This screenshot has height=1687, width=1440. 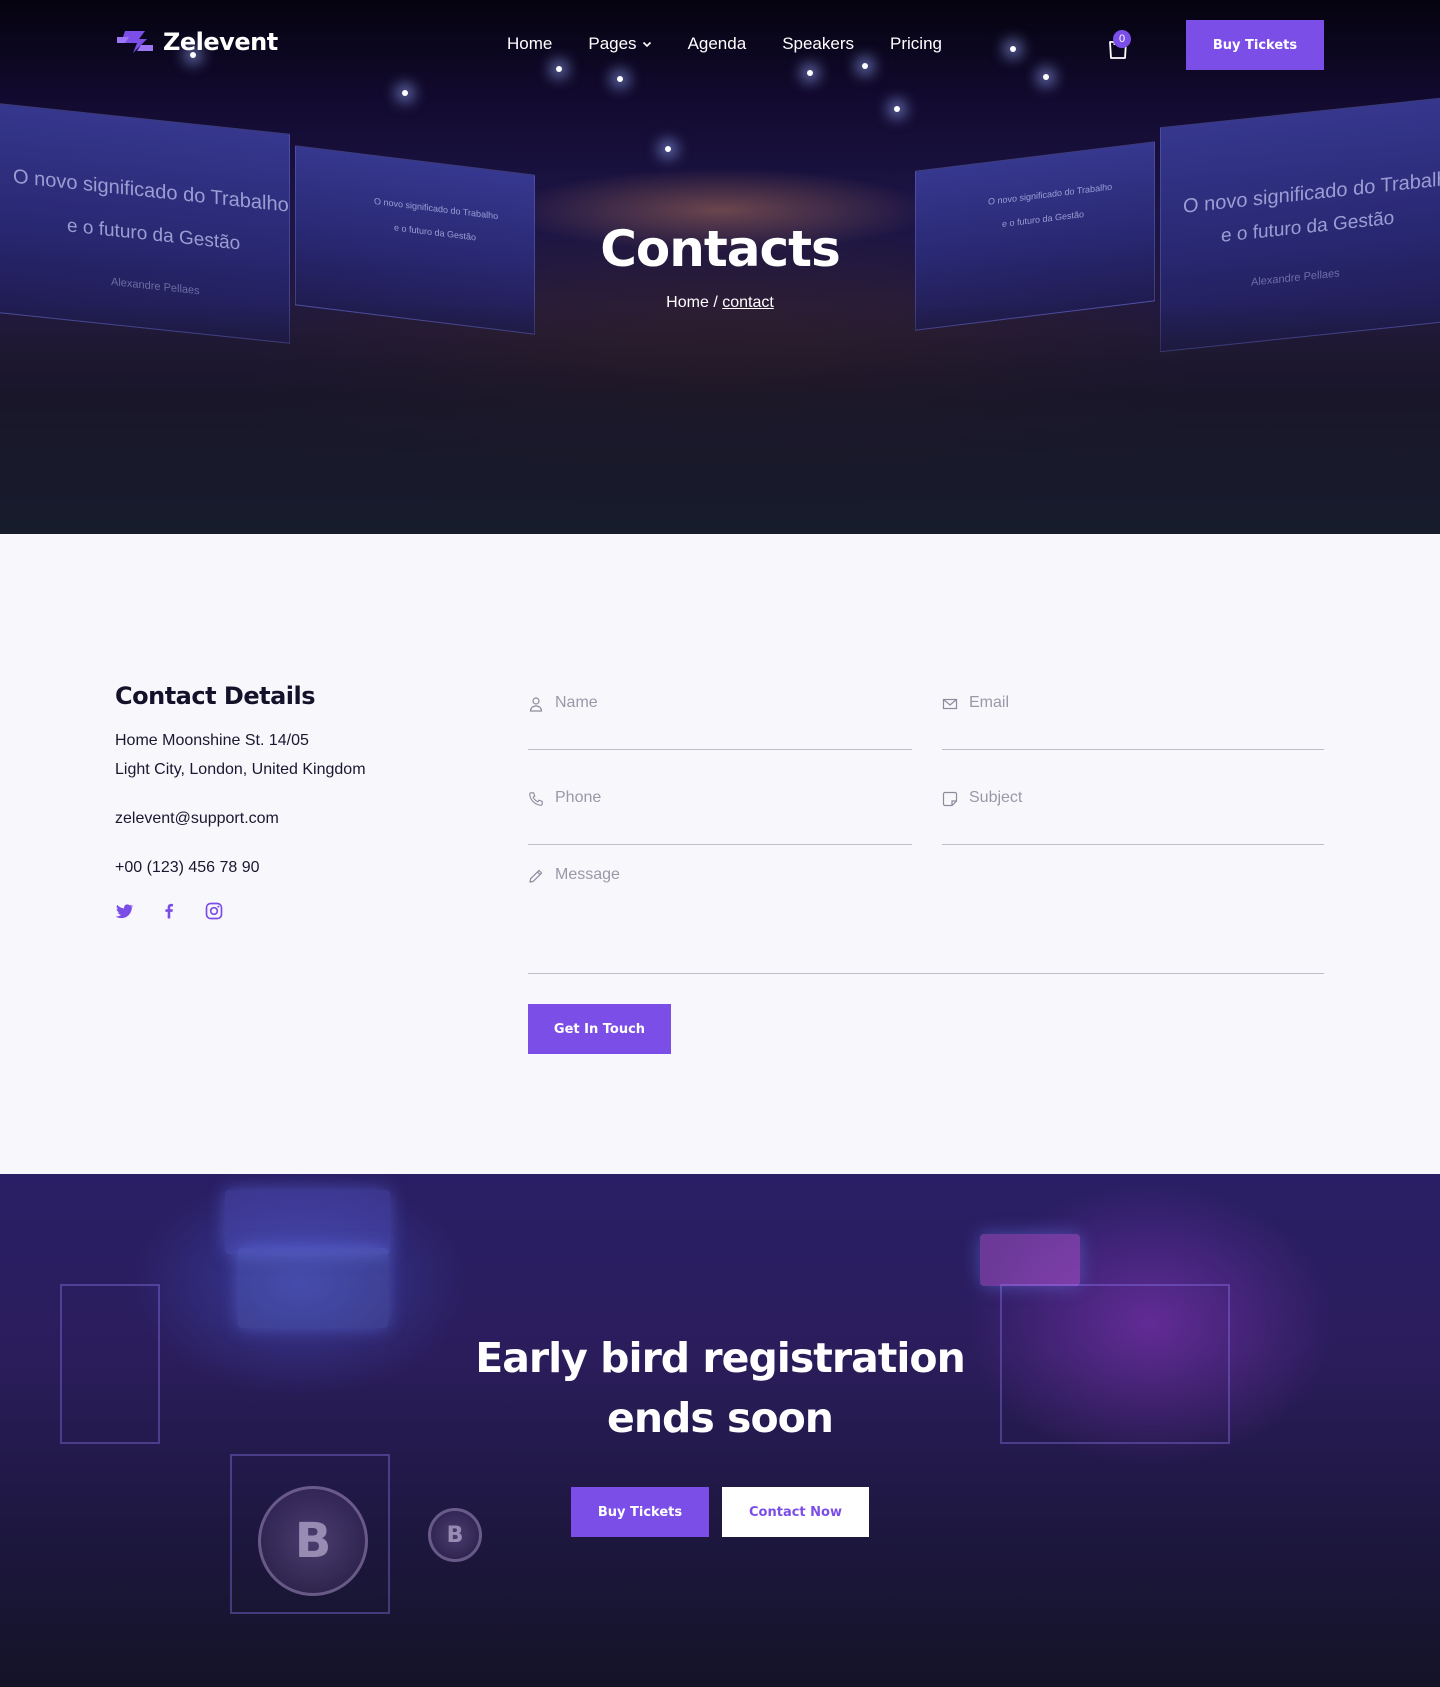 What do you see at coordinates (1146, 703) in the screenshot?
I see `email-input` at bounding box center [1146, 703].